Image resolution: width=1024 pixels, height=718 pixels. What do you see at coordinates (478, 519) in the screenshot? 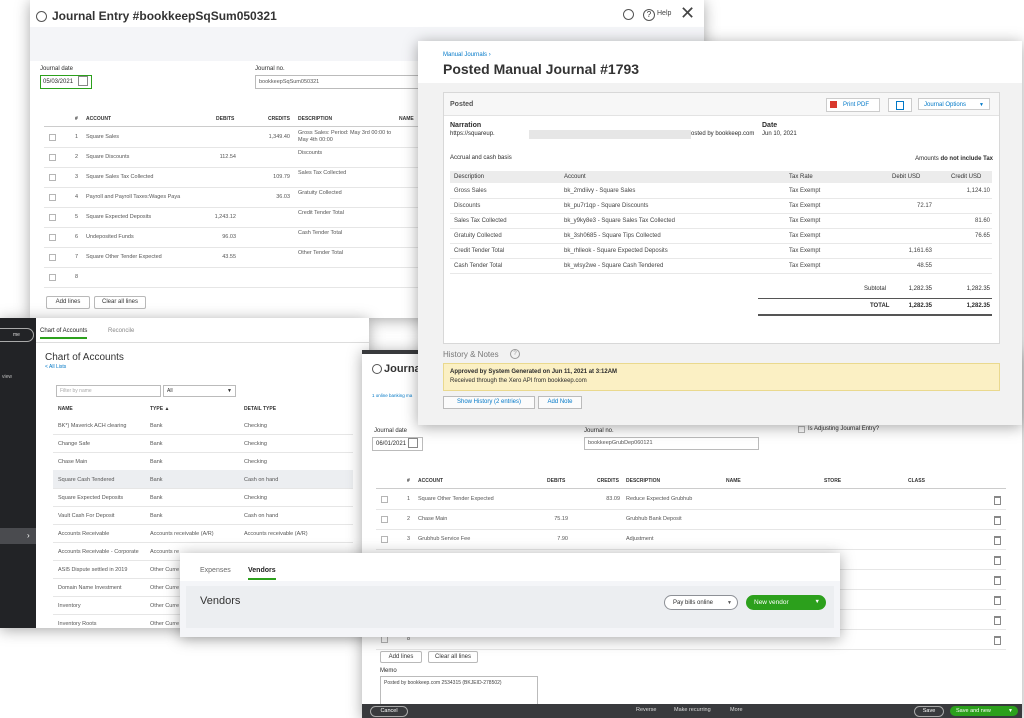
I see `row-account: Chase Main` at bounding box center [478, 519].